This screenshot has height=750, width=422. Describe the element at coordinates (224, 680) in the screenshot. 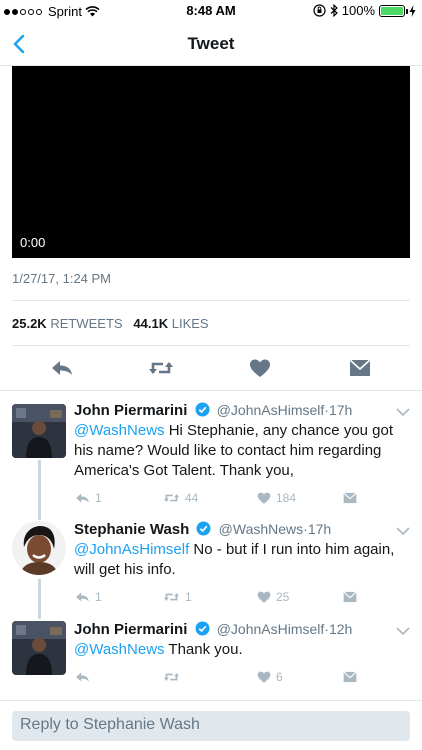

I see `reply-actions: 6` at that location.